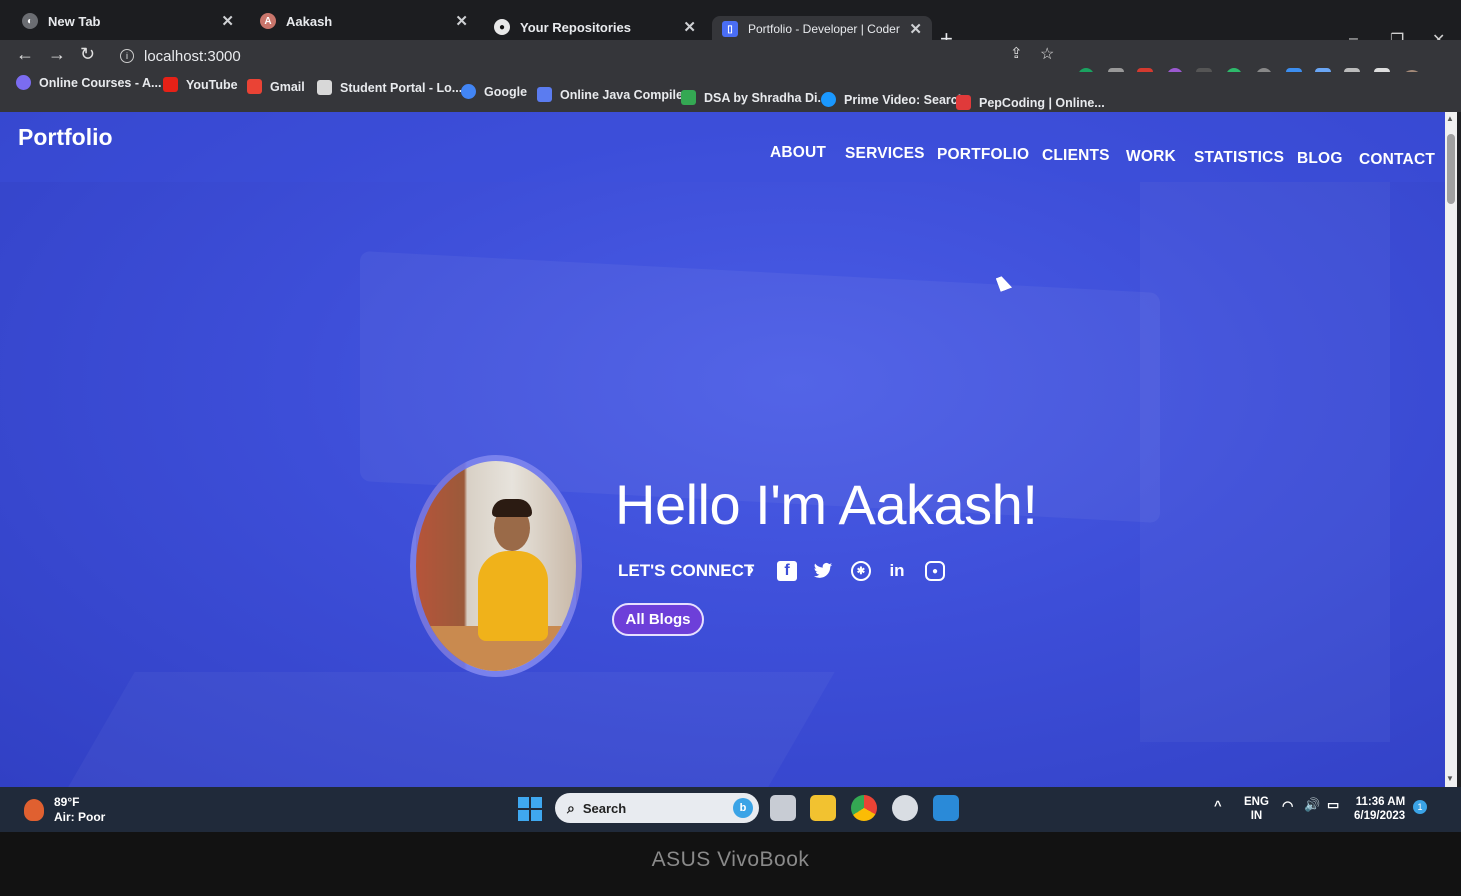 The height and width of the screenshot is (896, 1461). I want to click on vscode-icon, so click(946, 808).